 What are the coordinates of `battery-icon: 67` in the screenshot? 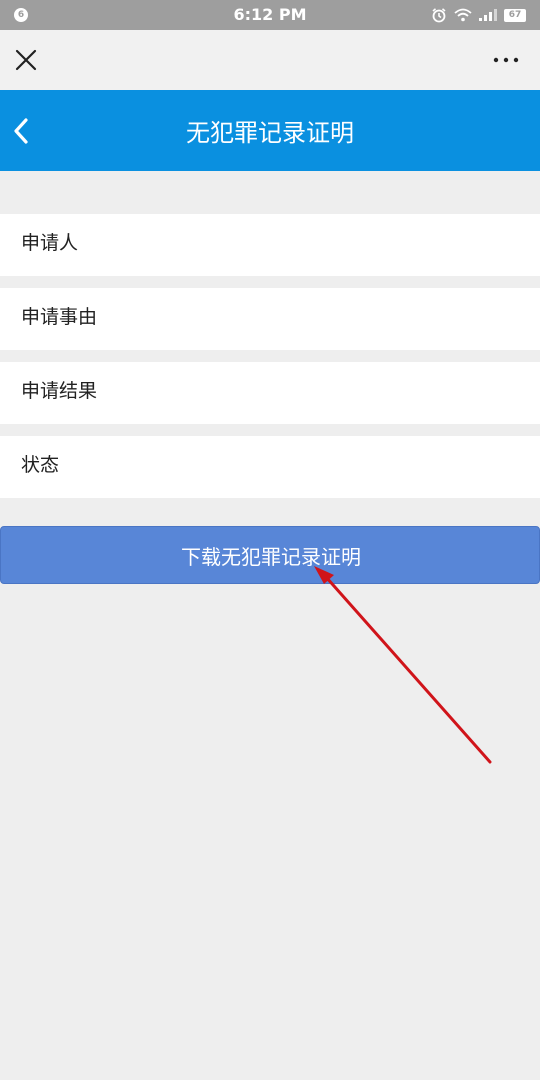 It's located at (515, 15).